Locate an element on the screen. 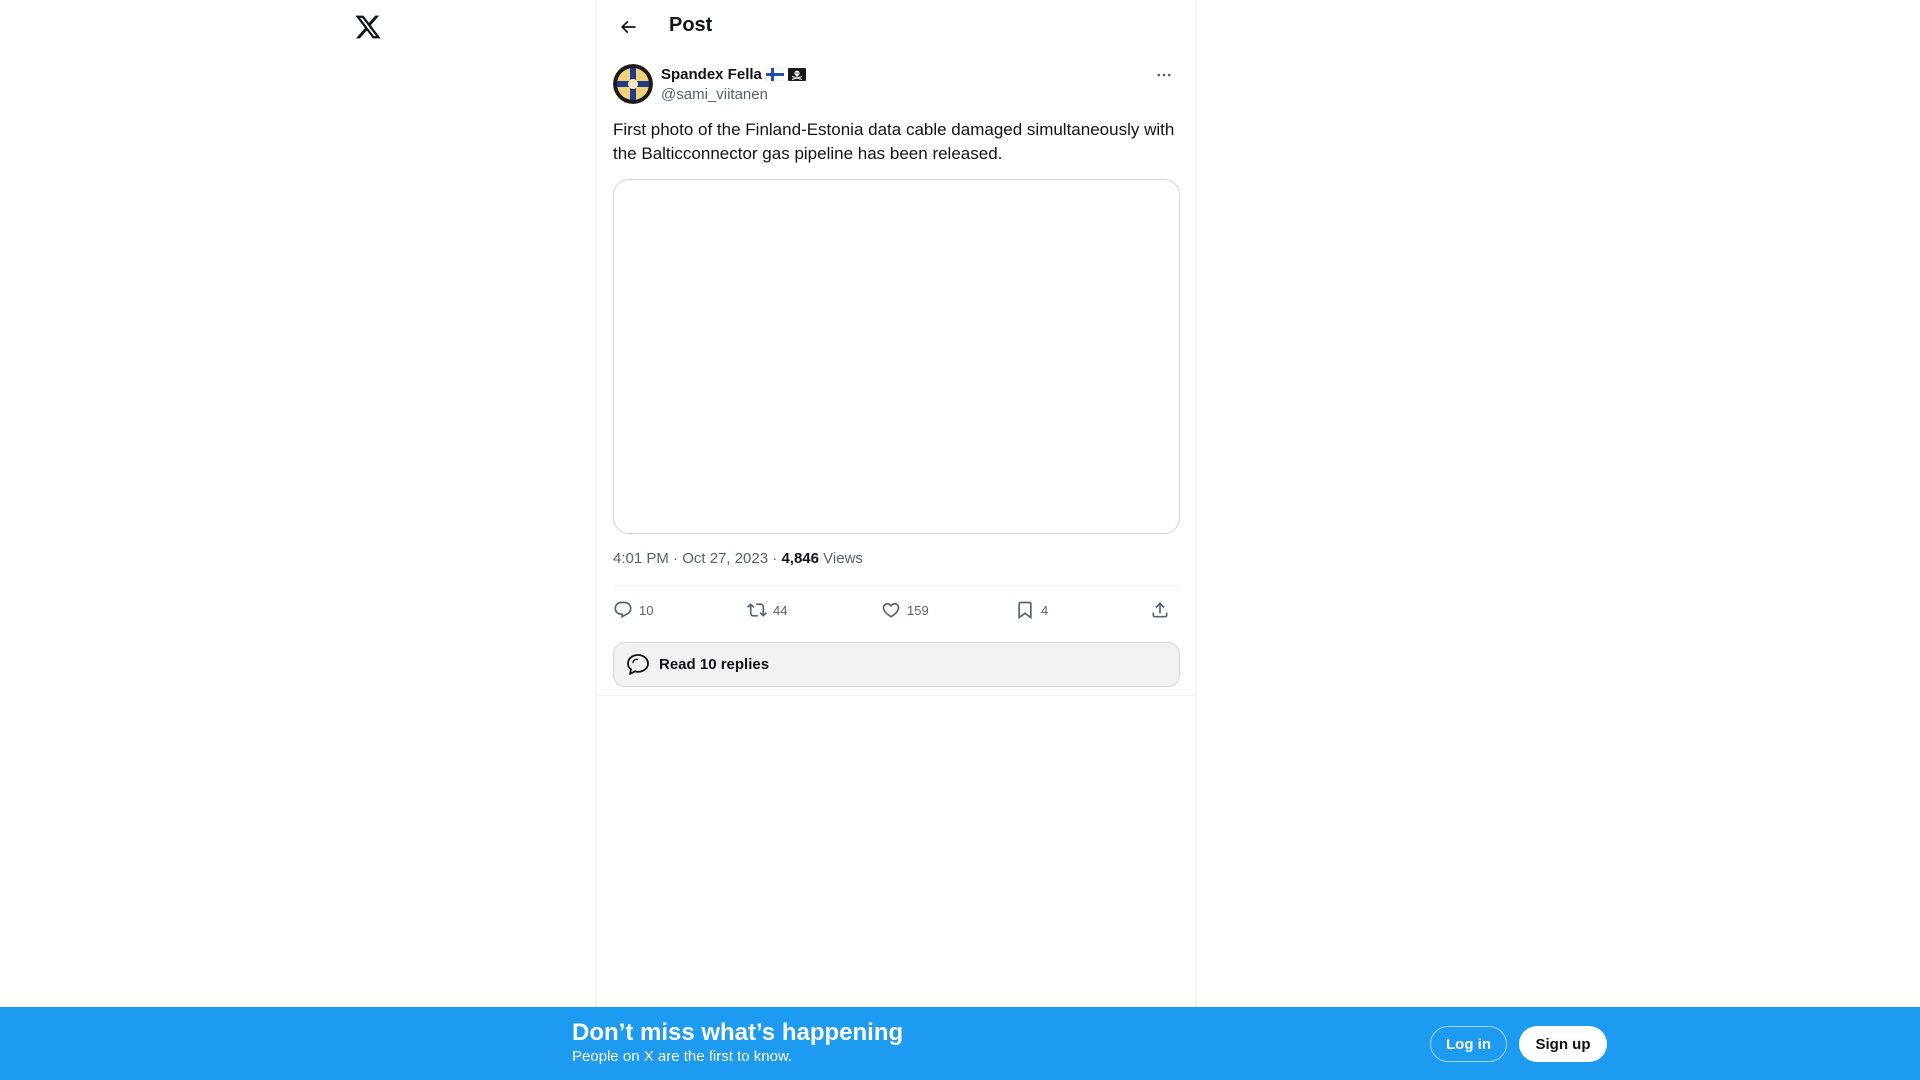 This screenshot has height=1080, width=1920. repost-button: 44 is located at coordinates (767, 610).